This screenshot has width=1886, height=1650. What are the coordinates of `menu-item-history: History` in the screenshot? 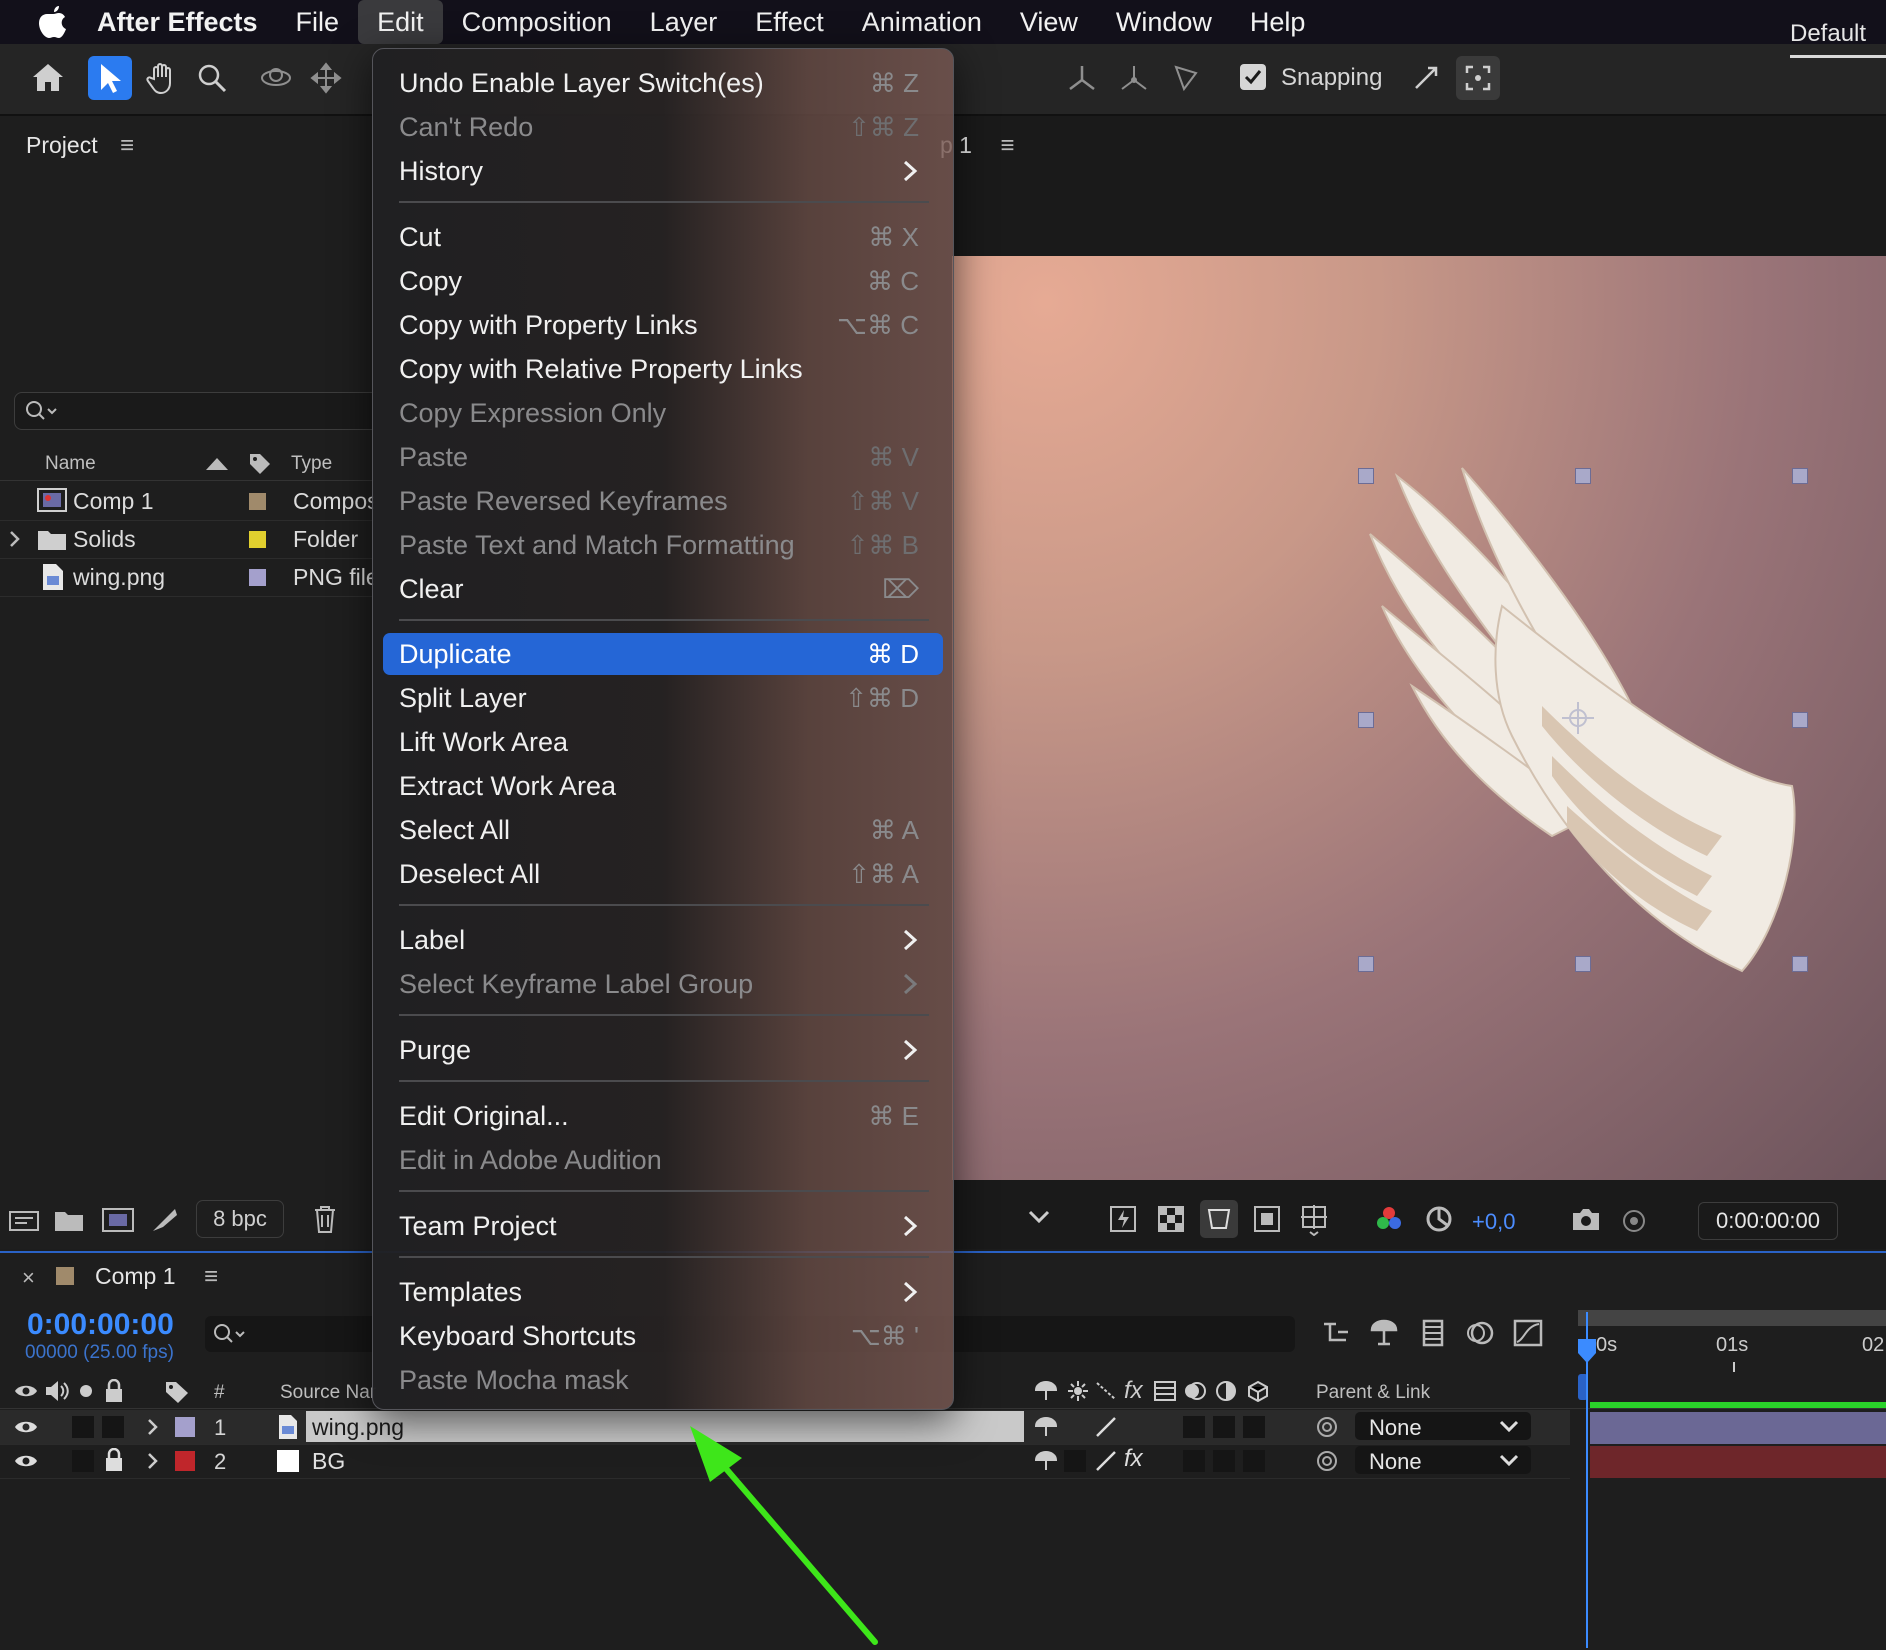 It's located at (663, 171).